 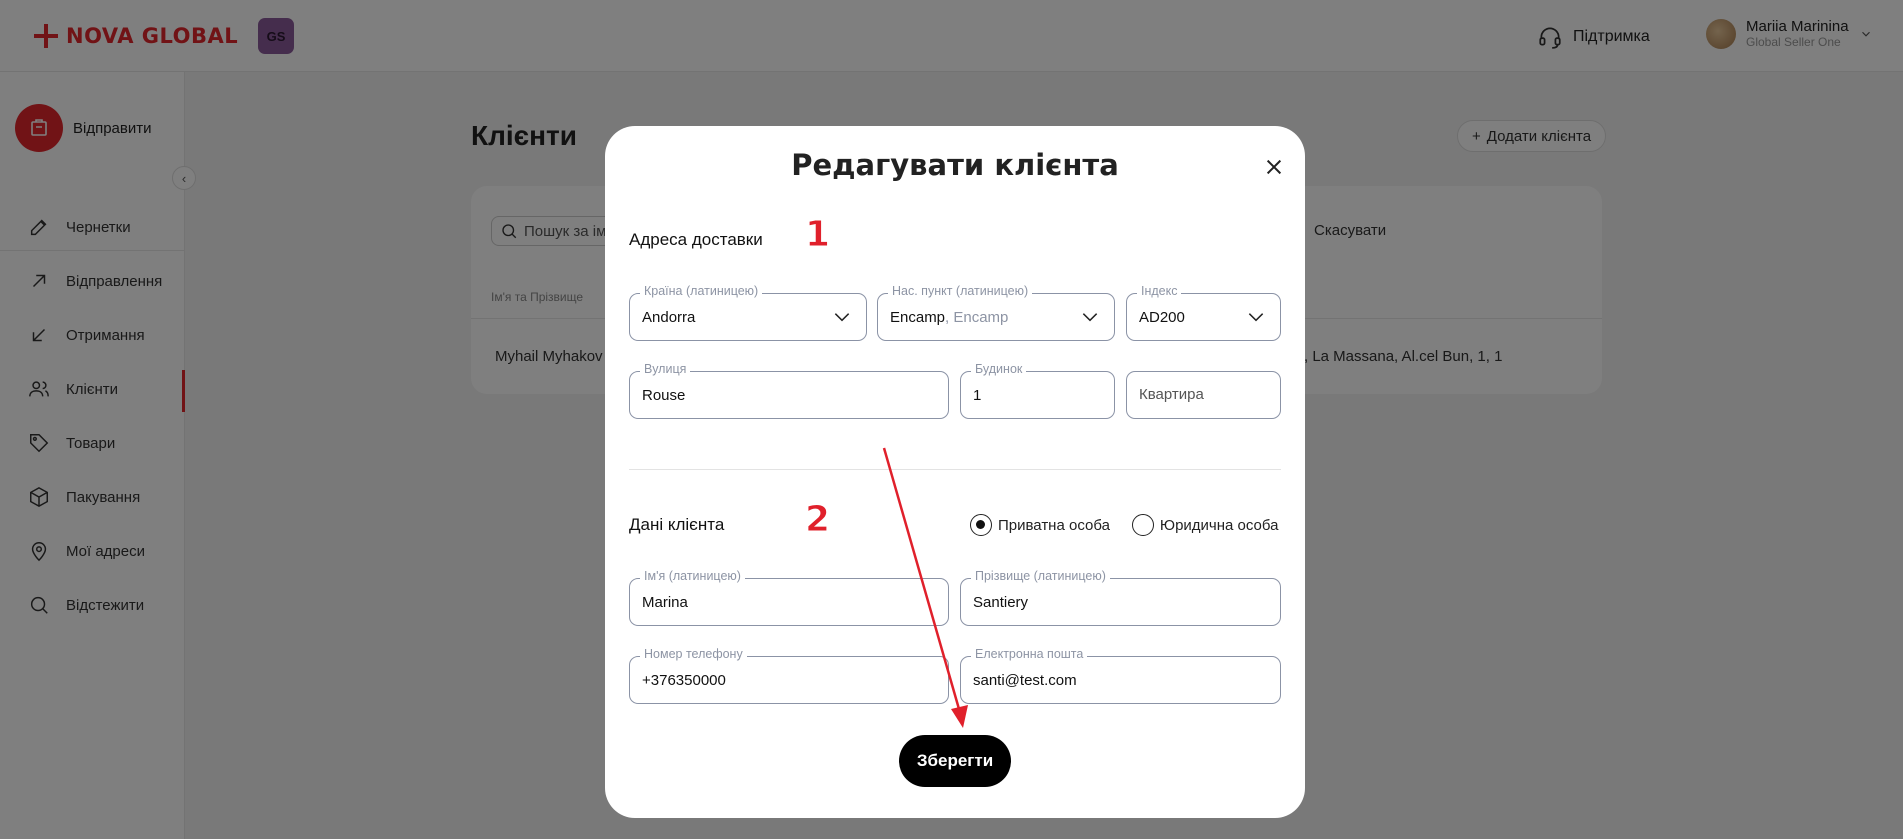 I want to click on city-value-hint: , Encamp, so click(x=977, y=317).